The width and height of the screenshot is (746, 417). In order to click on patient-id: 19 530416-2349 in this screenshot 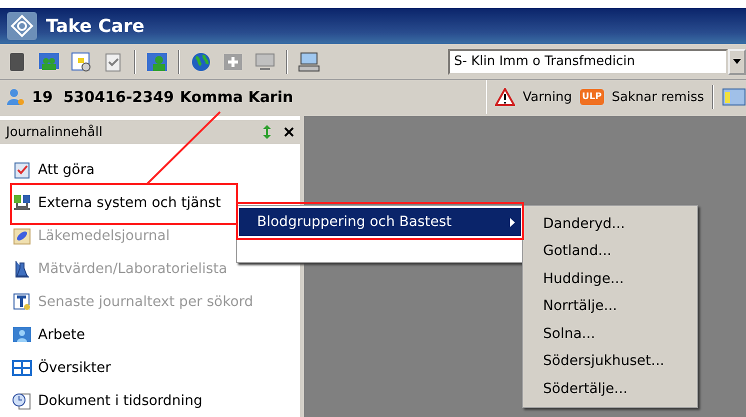, I will do `click(103, 97)`.